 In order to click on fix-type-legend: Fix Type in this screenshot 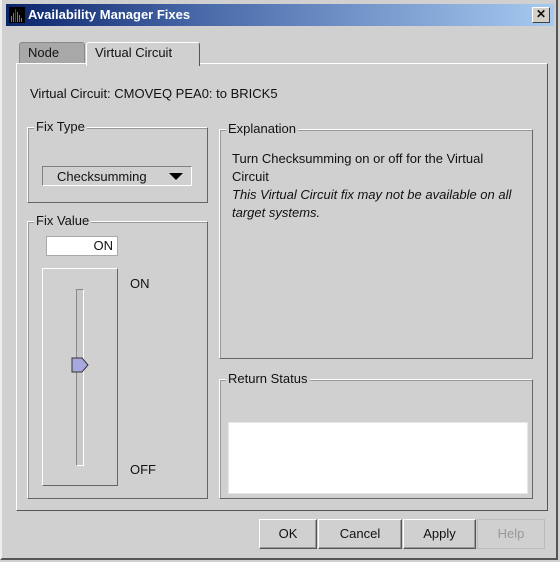, I will do `click(60, 126)`.